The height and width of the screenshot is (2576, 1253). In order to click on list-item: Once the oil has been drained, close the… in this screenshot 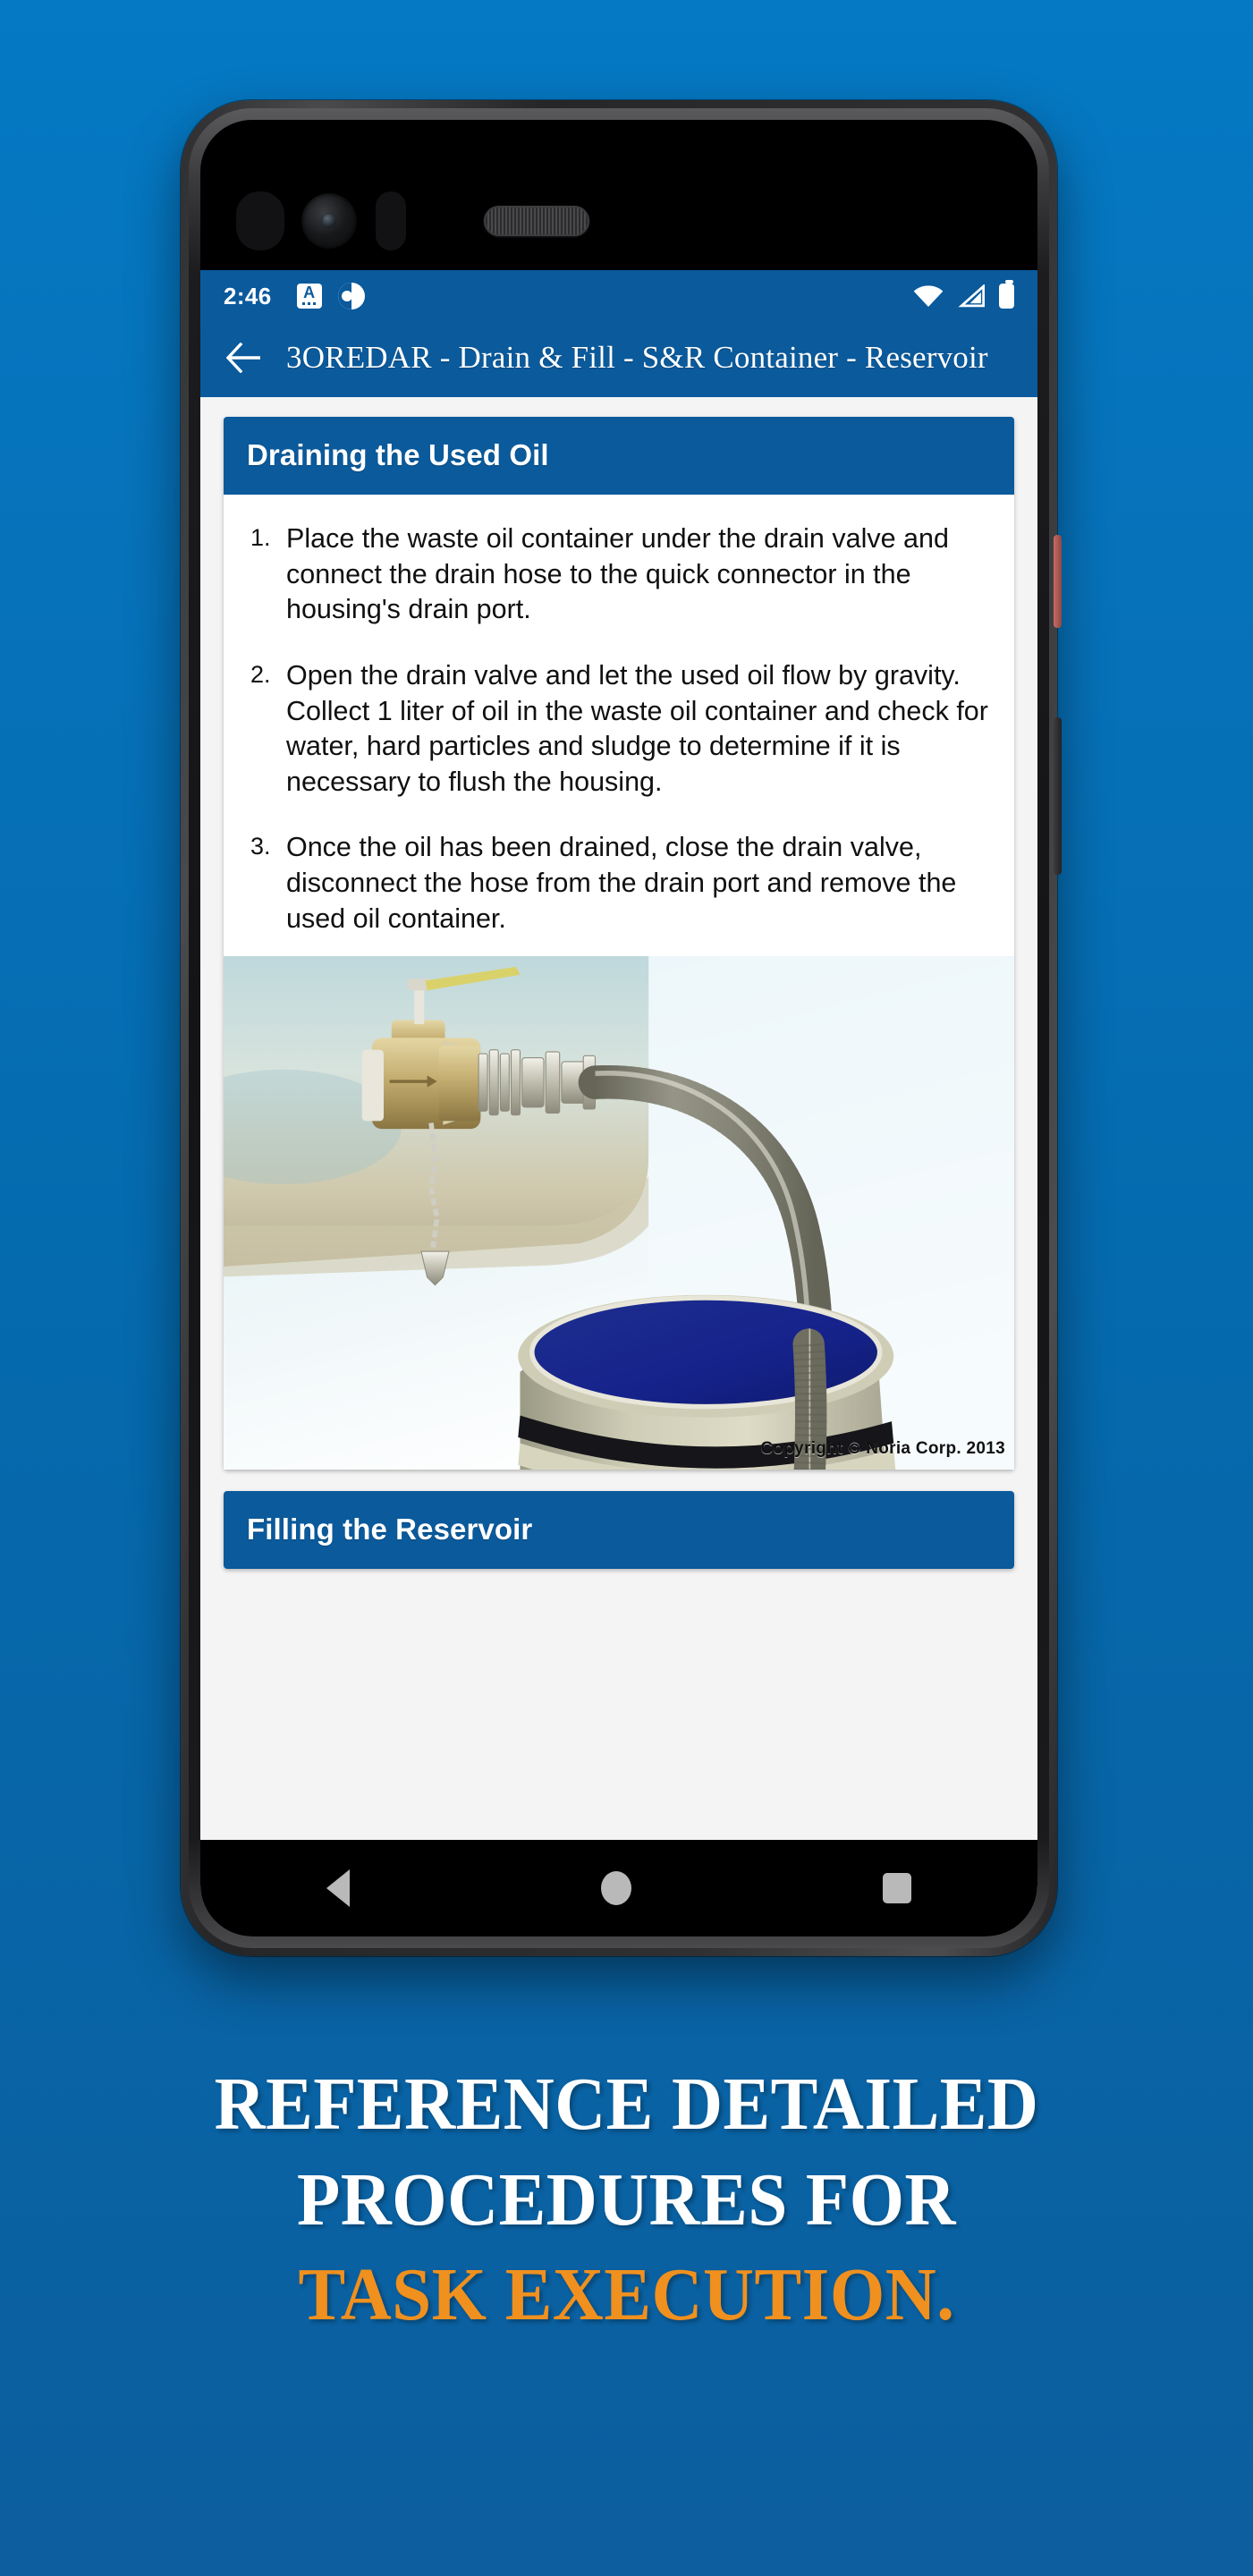, I will do `click(603, 882)`.